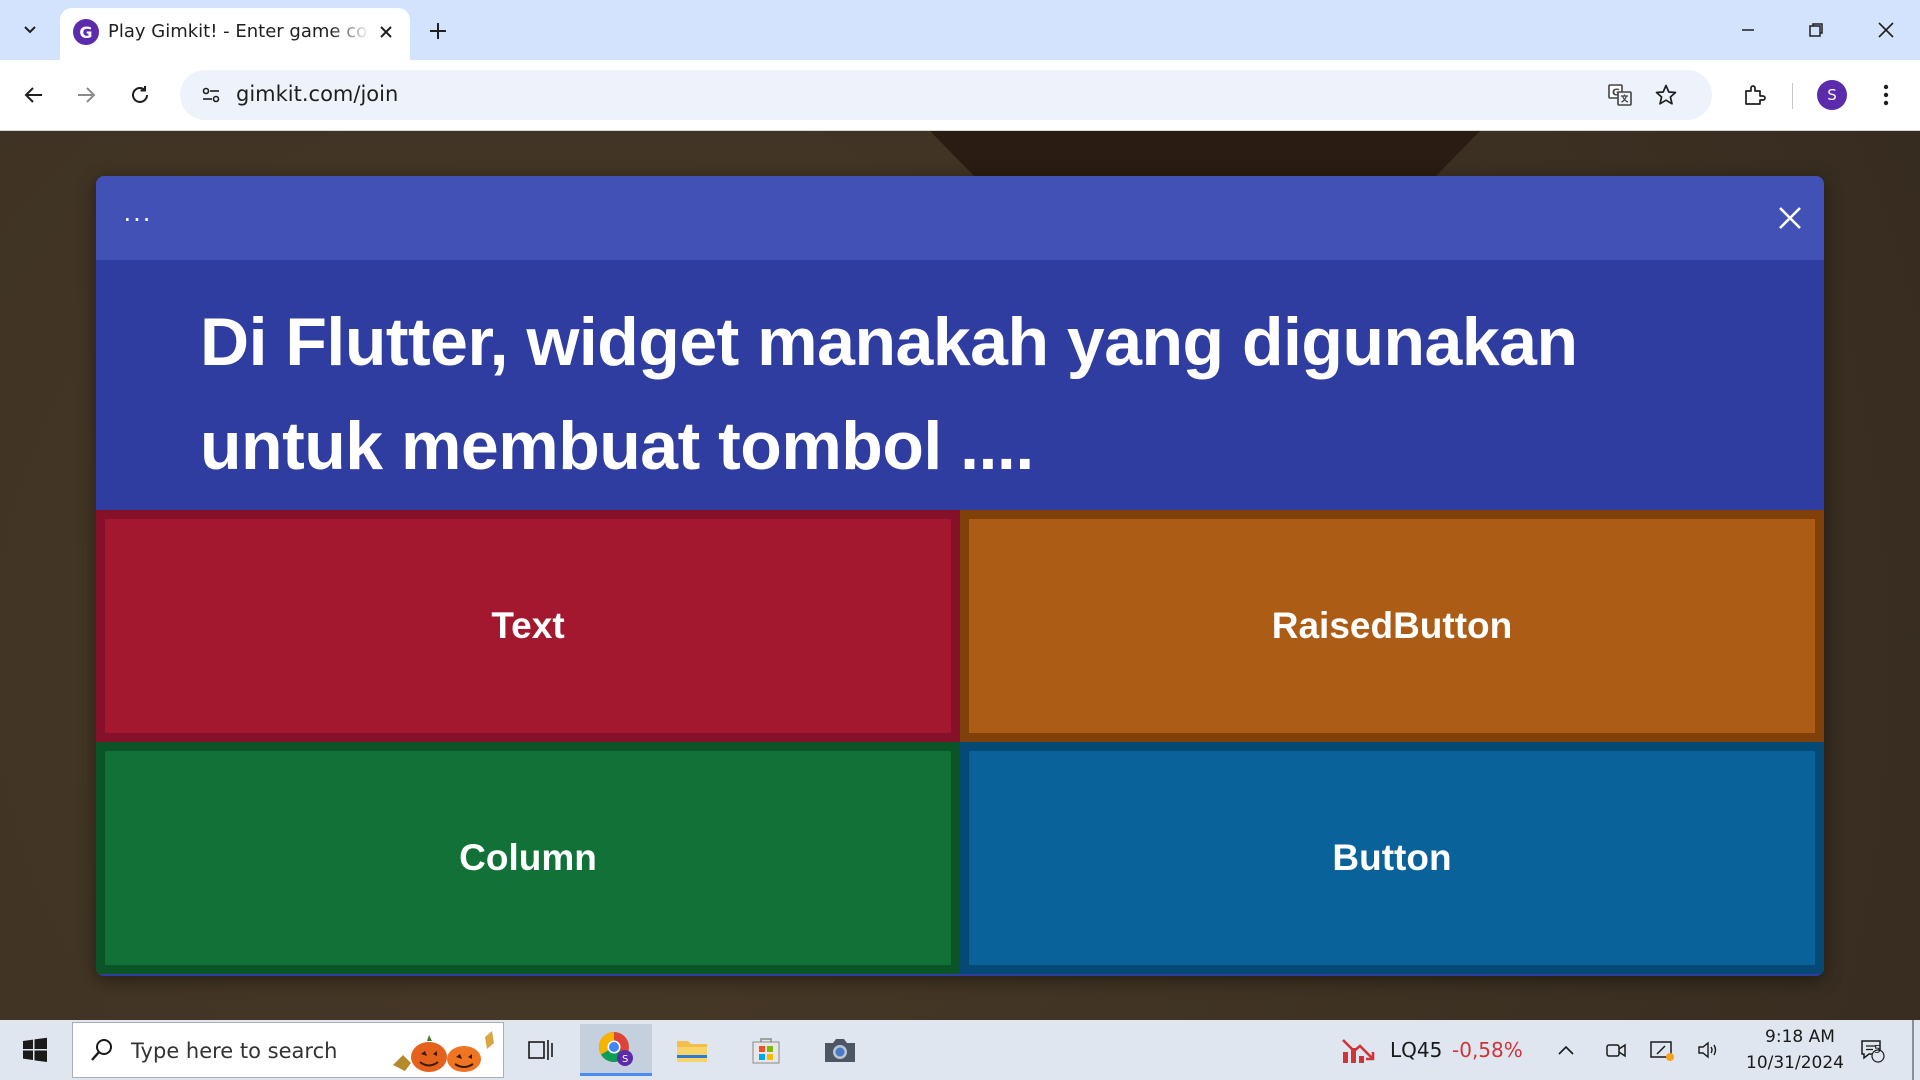 The image size is (1920, 1080). What do you see at coordinates (1877, 1049) in the screenshot?
I see `notification-count: 5` at bounding box center [1877, 1049].